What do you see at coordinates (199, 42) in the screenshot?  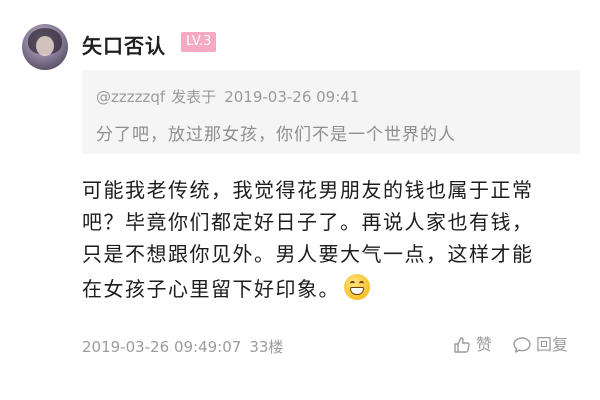 I see `level-badge: LV.3` at bounding box center [199, 42].